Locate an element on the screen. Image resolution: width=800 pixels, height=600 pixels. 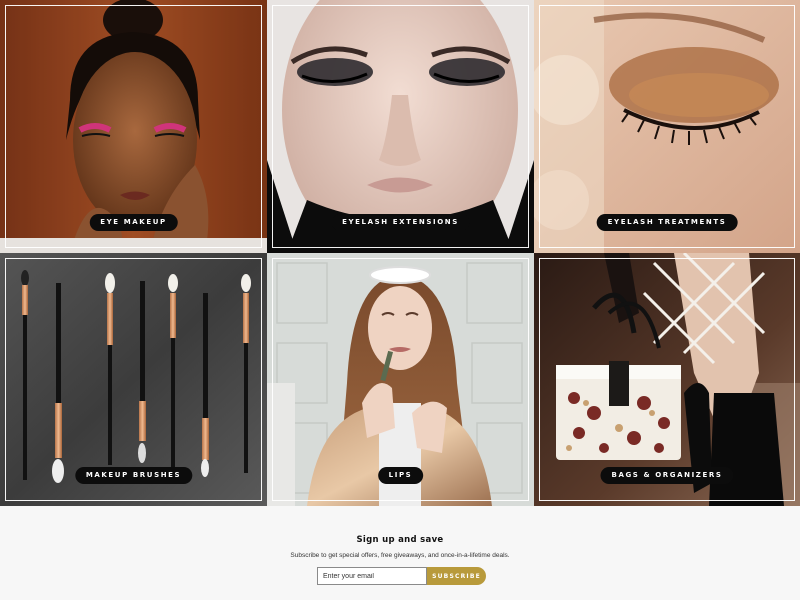
category-label: EYE MAKEUP is located at coordinates (133, 222).